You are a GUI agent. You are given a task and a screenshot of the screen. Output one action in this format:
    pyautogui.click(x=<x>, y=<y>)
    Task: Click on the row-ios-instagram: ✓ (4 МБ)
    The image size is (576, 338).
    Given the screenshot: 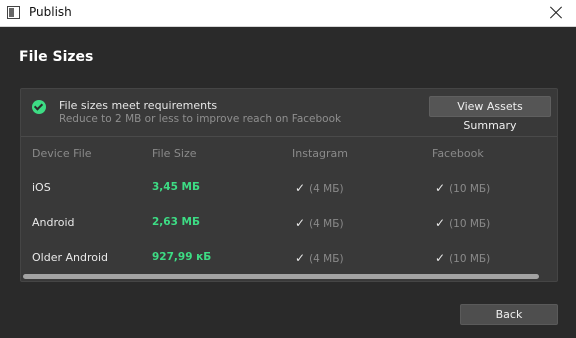 What is the action you would take?
    pyautogui.click(x=319, y=188)
    